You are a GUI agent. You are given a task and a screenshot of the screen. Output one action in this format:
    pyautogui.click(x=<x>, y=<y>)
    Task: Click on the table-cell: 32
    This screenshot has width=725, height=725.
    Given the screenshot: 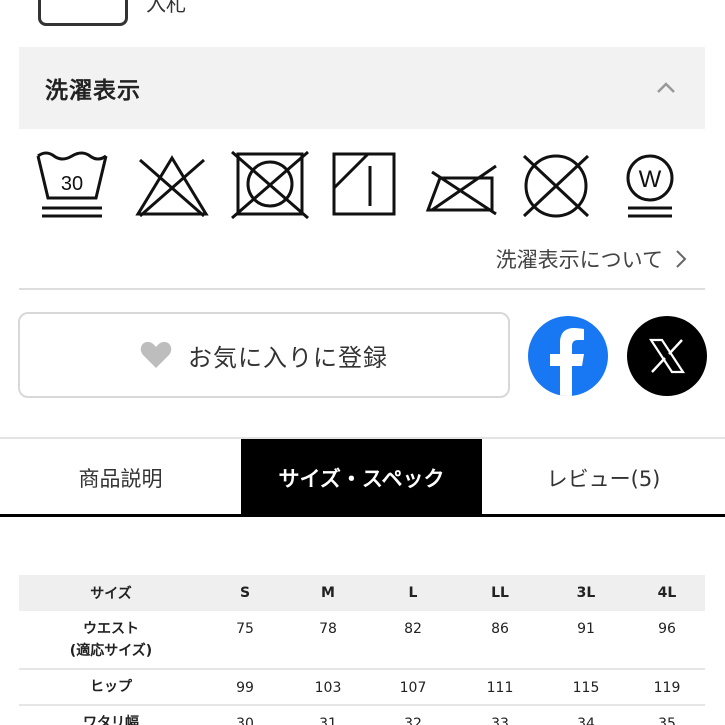 What is the action you would take?
    pyautogui.click(x=413, y=720)
    